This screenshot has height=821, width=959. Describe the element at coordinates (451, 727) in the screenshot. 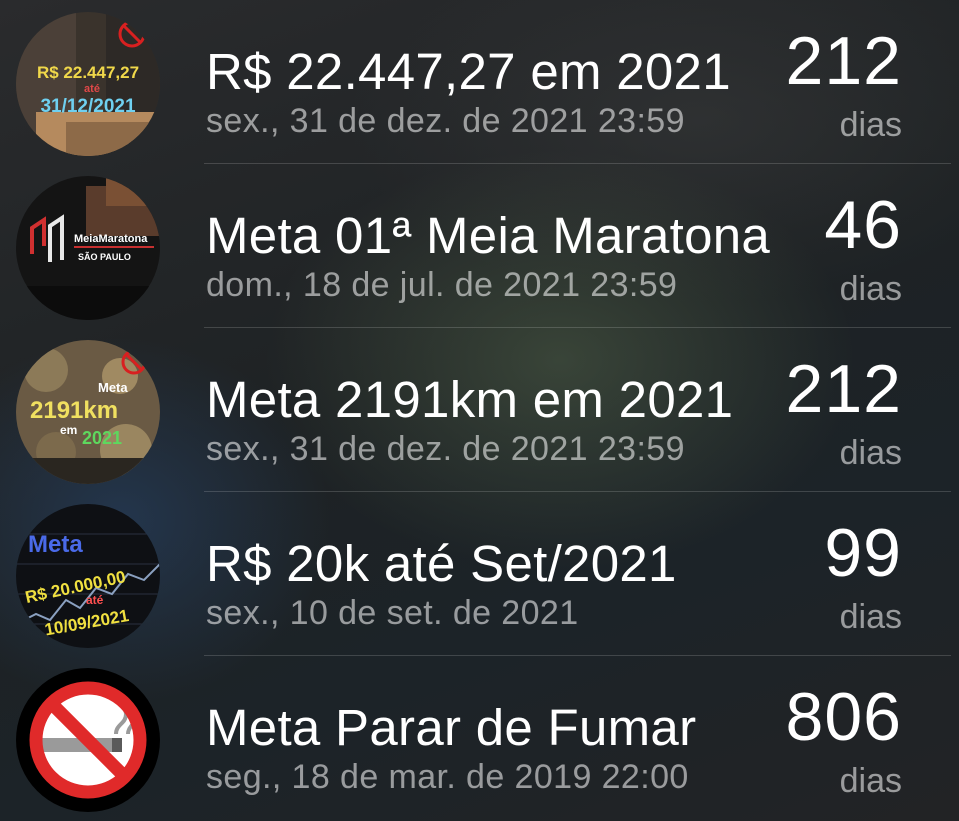

I see `countdown-title: Meta Parar de Fumar` at that location.